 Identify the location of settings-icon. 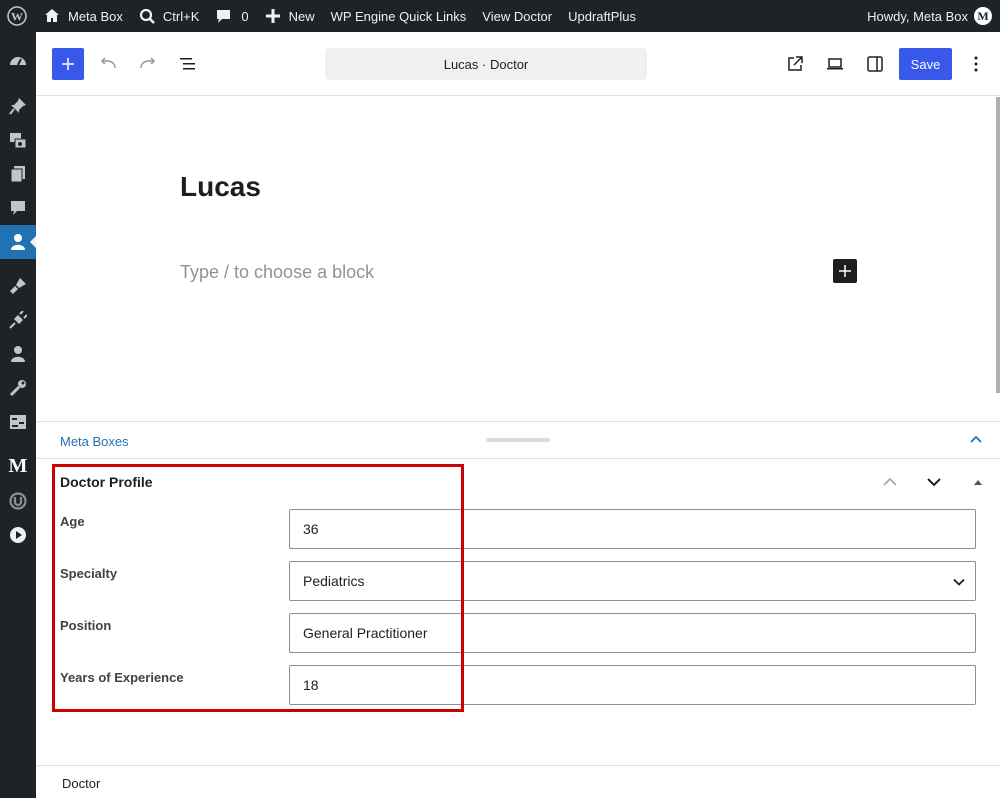
(18, 422).